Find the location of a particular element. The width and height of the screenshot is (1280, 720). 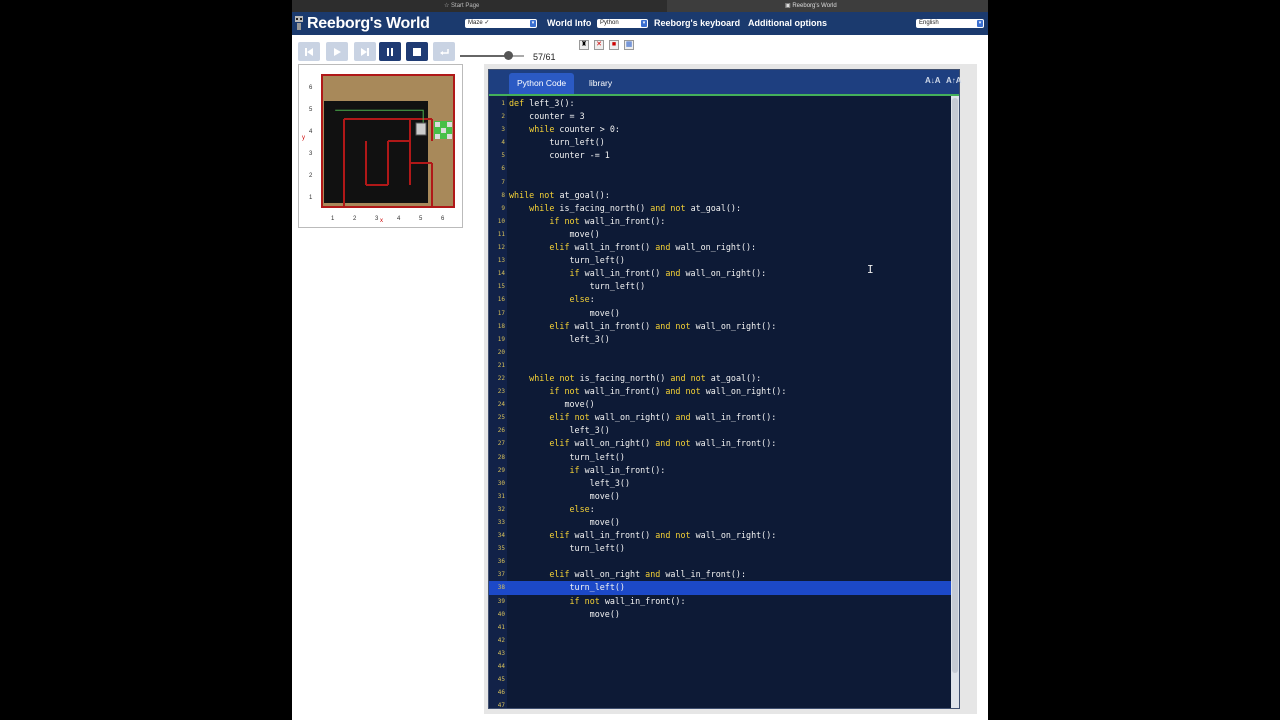

code-line: 1 def left_3(): is located at coordinates (720, 103).